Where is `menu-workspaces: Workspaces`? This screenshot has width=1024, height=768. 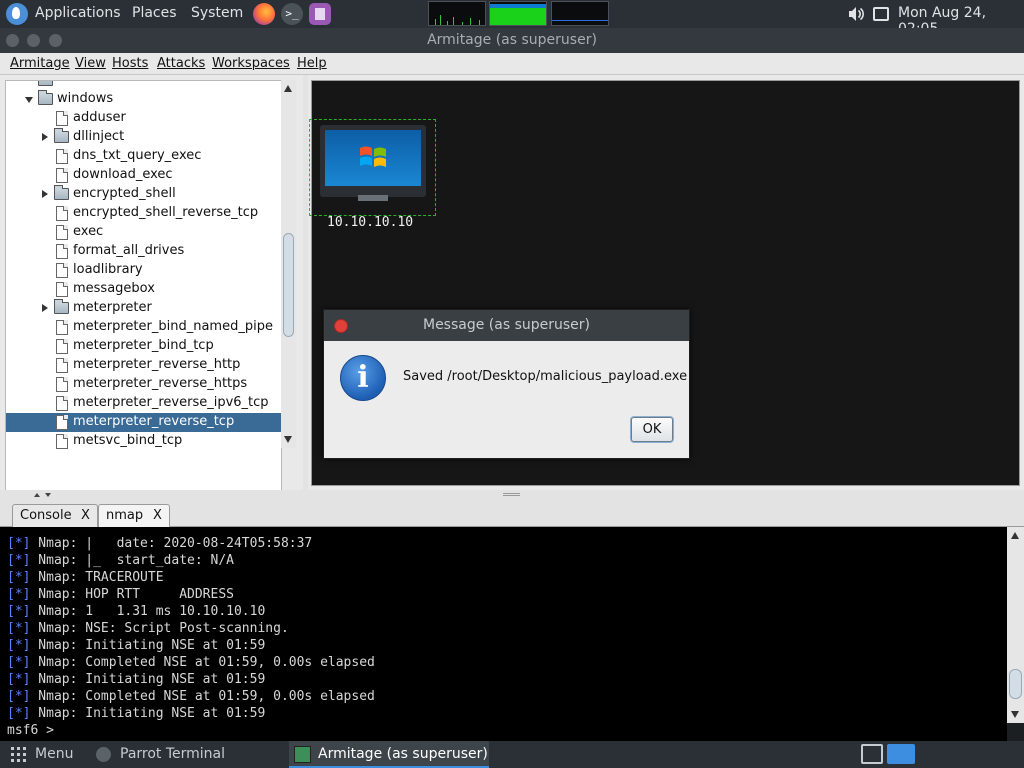 menu-workspaces: Workspaces is located at coordinates (251, 63).